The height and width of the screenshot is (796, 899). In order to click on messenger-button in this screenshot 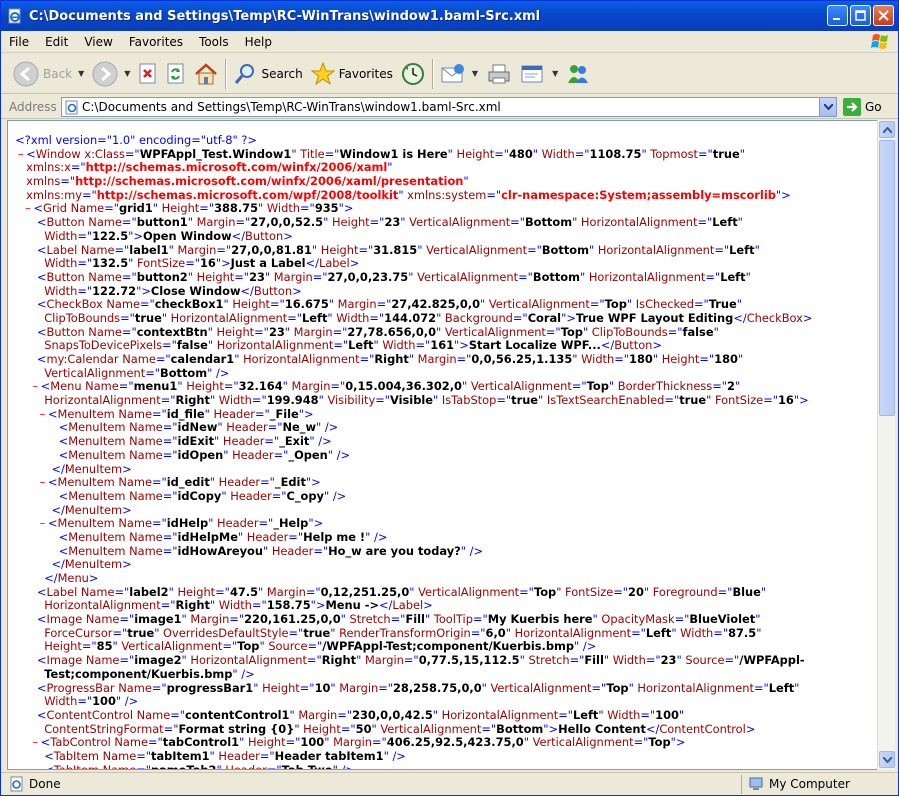, I will do `click(578, 74)`.